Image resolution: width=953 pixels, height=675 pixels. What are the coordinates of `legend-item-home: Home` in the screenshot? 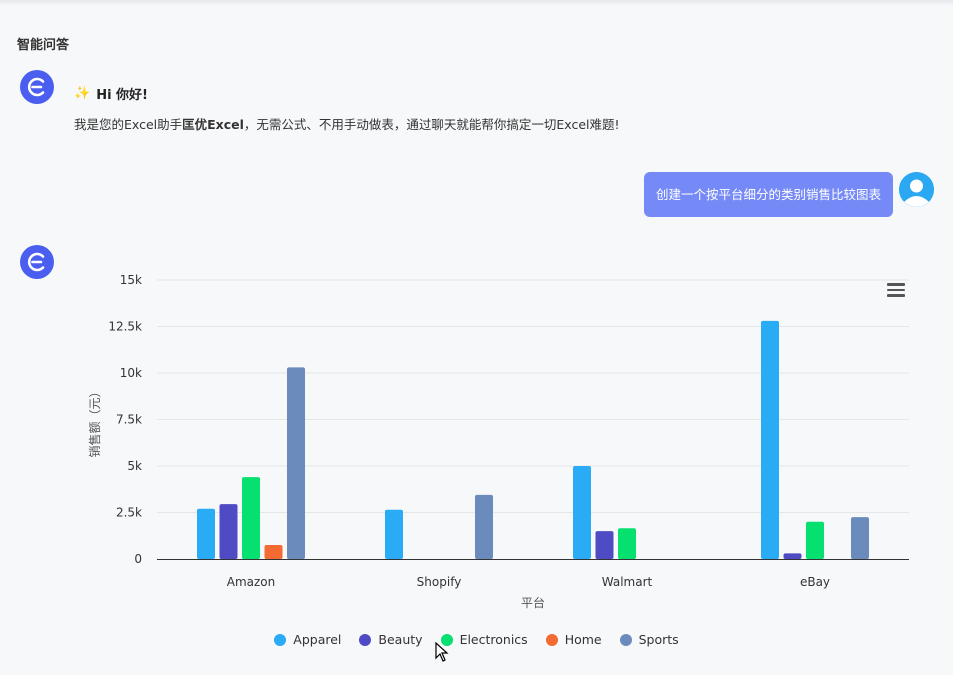 It's located at (573, 639).